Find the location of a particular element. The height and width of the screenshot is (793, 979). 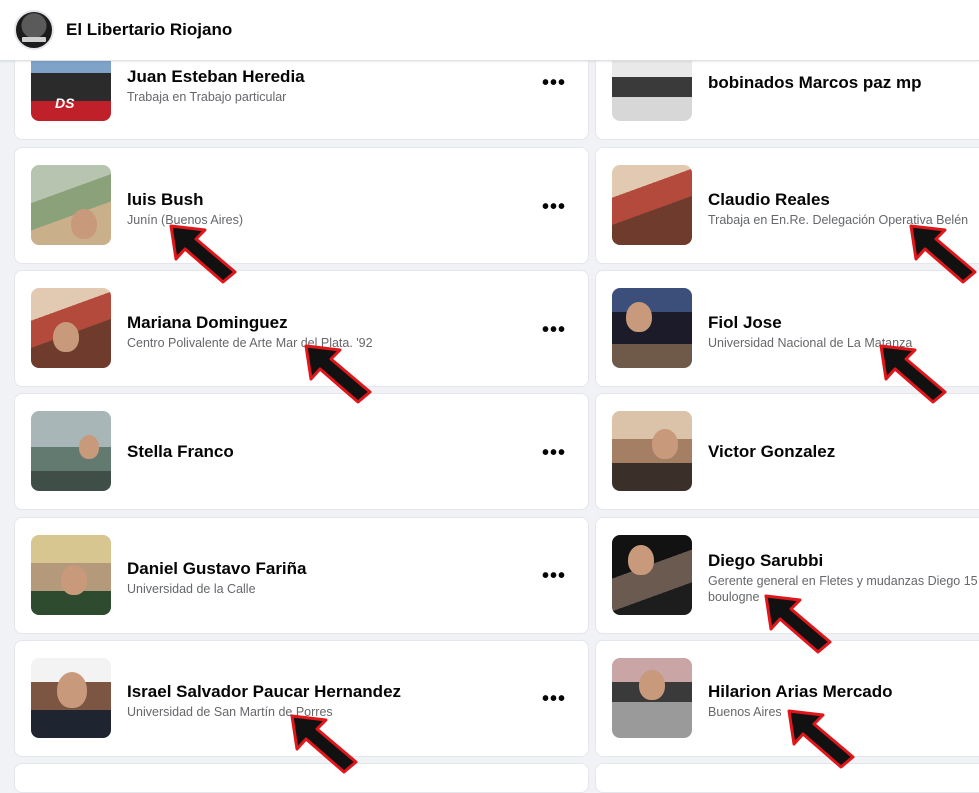

friend-name: Victor Gonzalez is located at coordinates (843, 452).